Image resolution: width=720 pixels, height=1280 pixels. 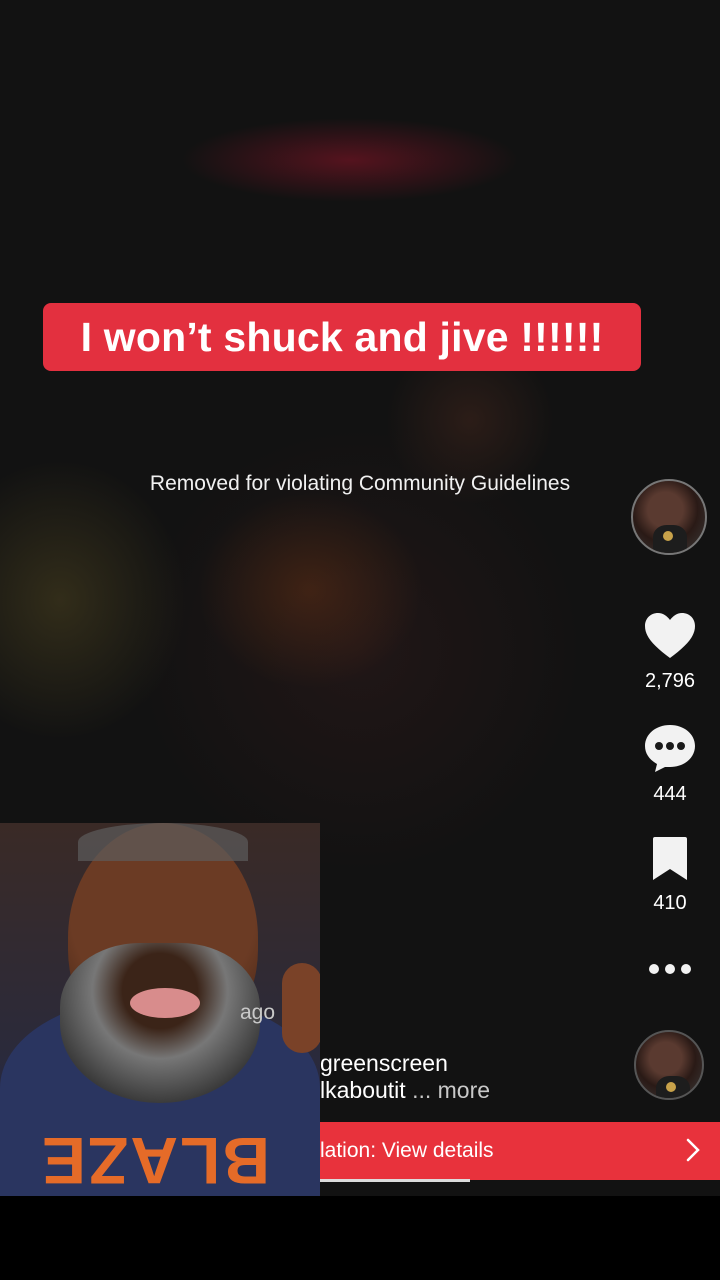 I want to click on comment-button: 444, so click(x=670, y=764).